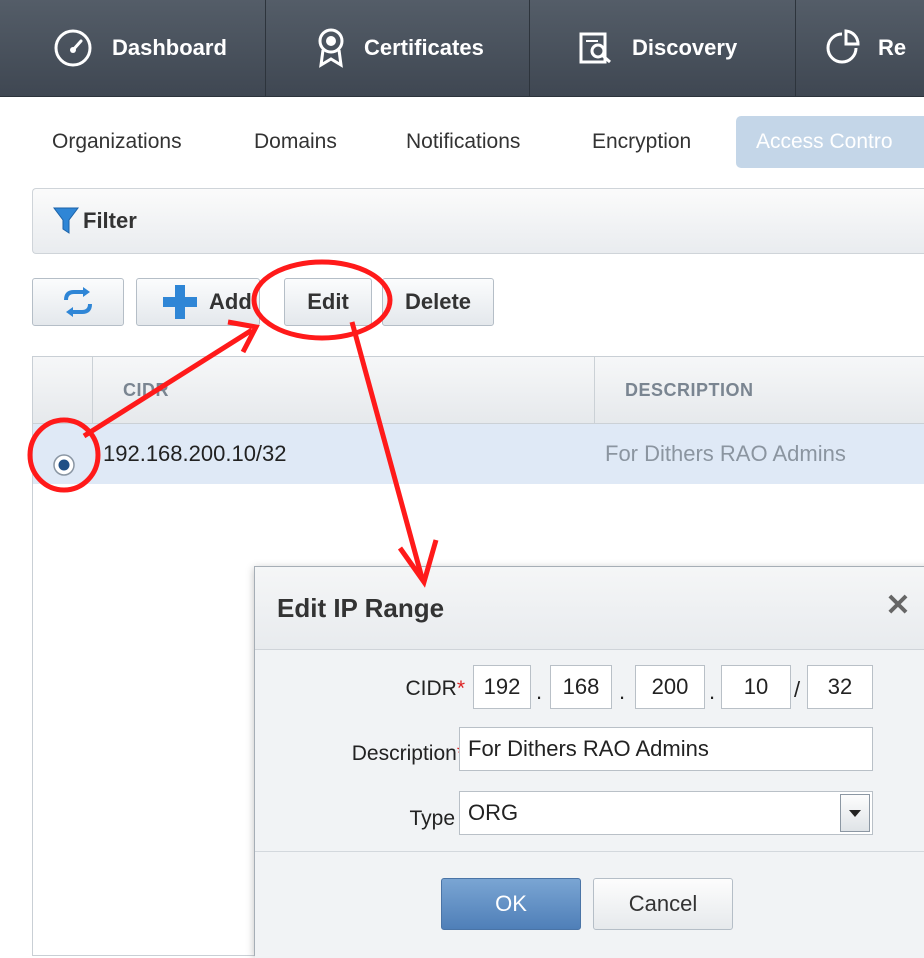 The image size is (924, 958). What do you see at coordinates (463, 142) in the screenshot?
I see `subtab-notifications: Notifications` at bounding box center [463, 142].